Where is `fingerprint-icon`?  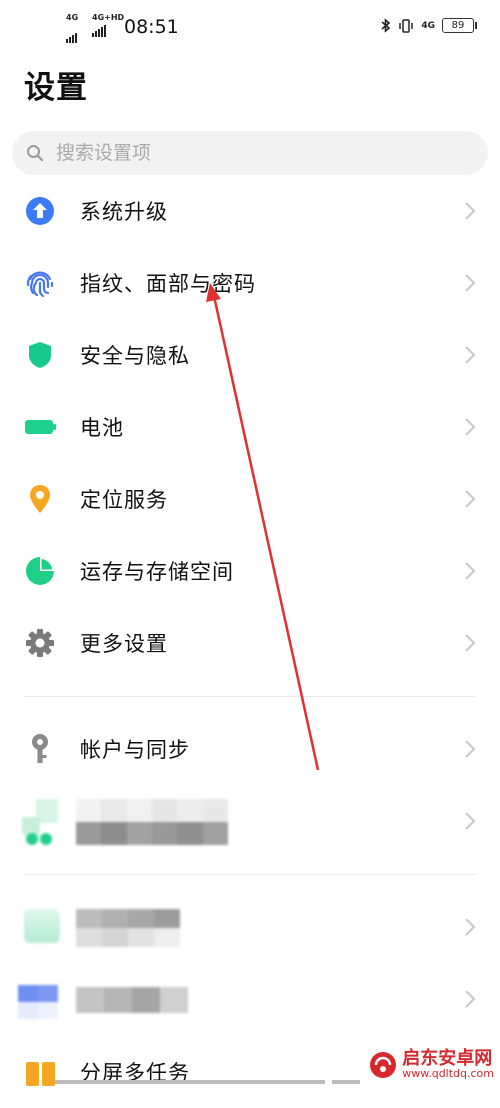
fingerprint-icon is located at coordinates (40, 284).